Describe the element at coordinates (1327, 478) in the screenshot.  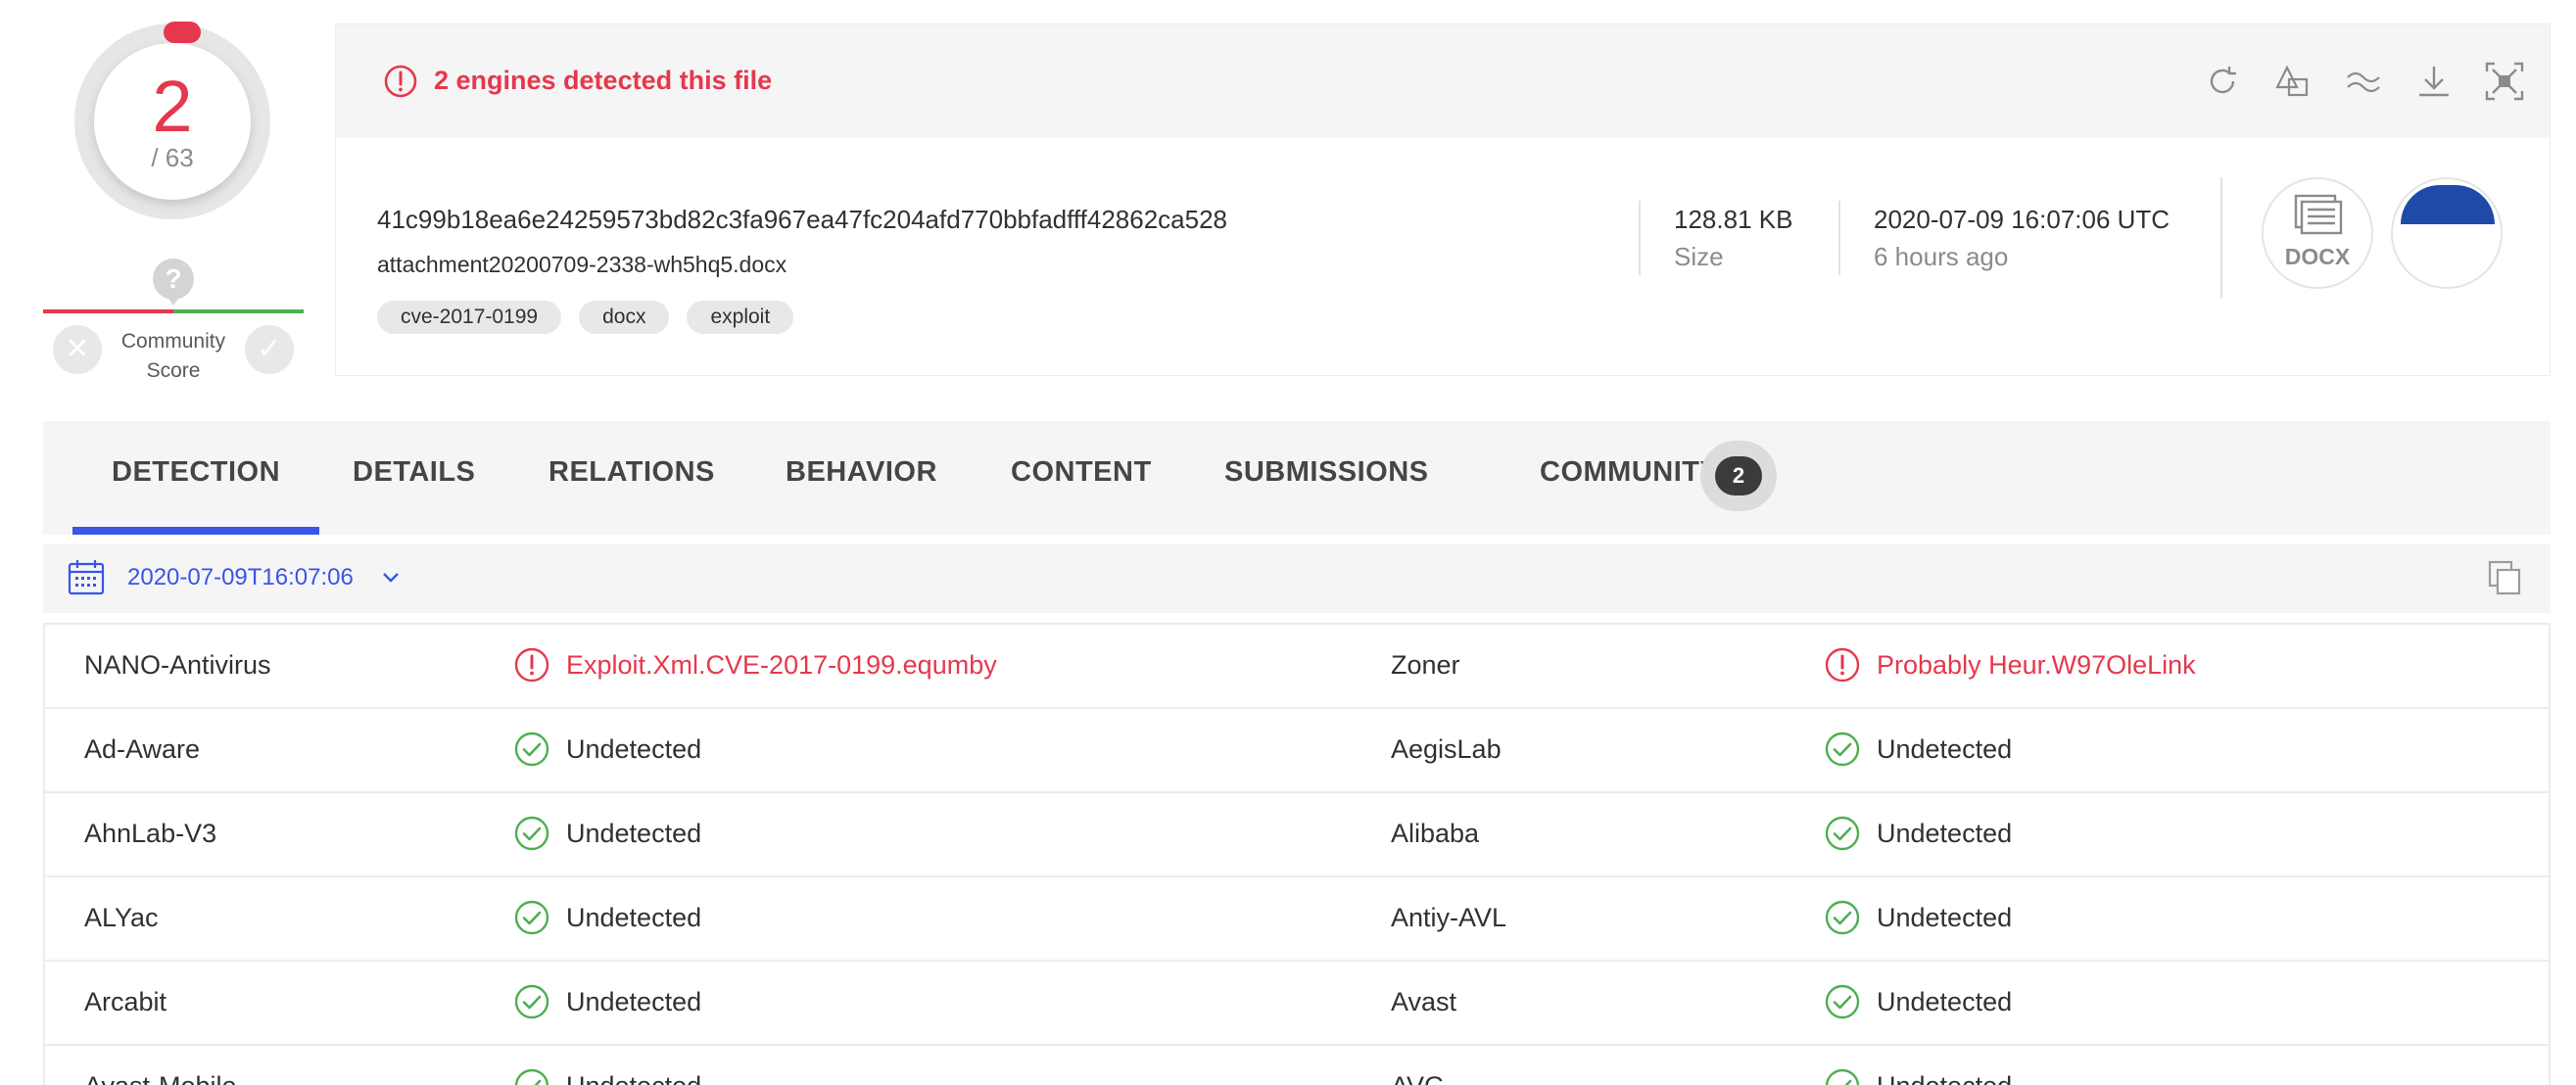
I see `tab-submissions: SUBMISSIONS` at that location.